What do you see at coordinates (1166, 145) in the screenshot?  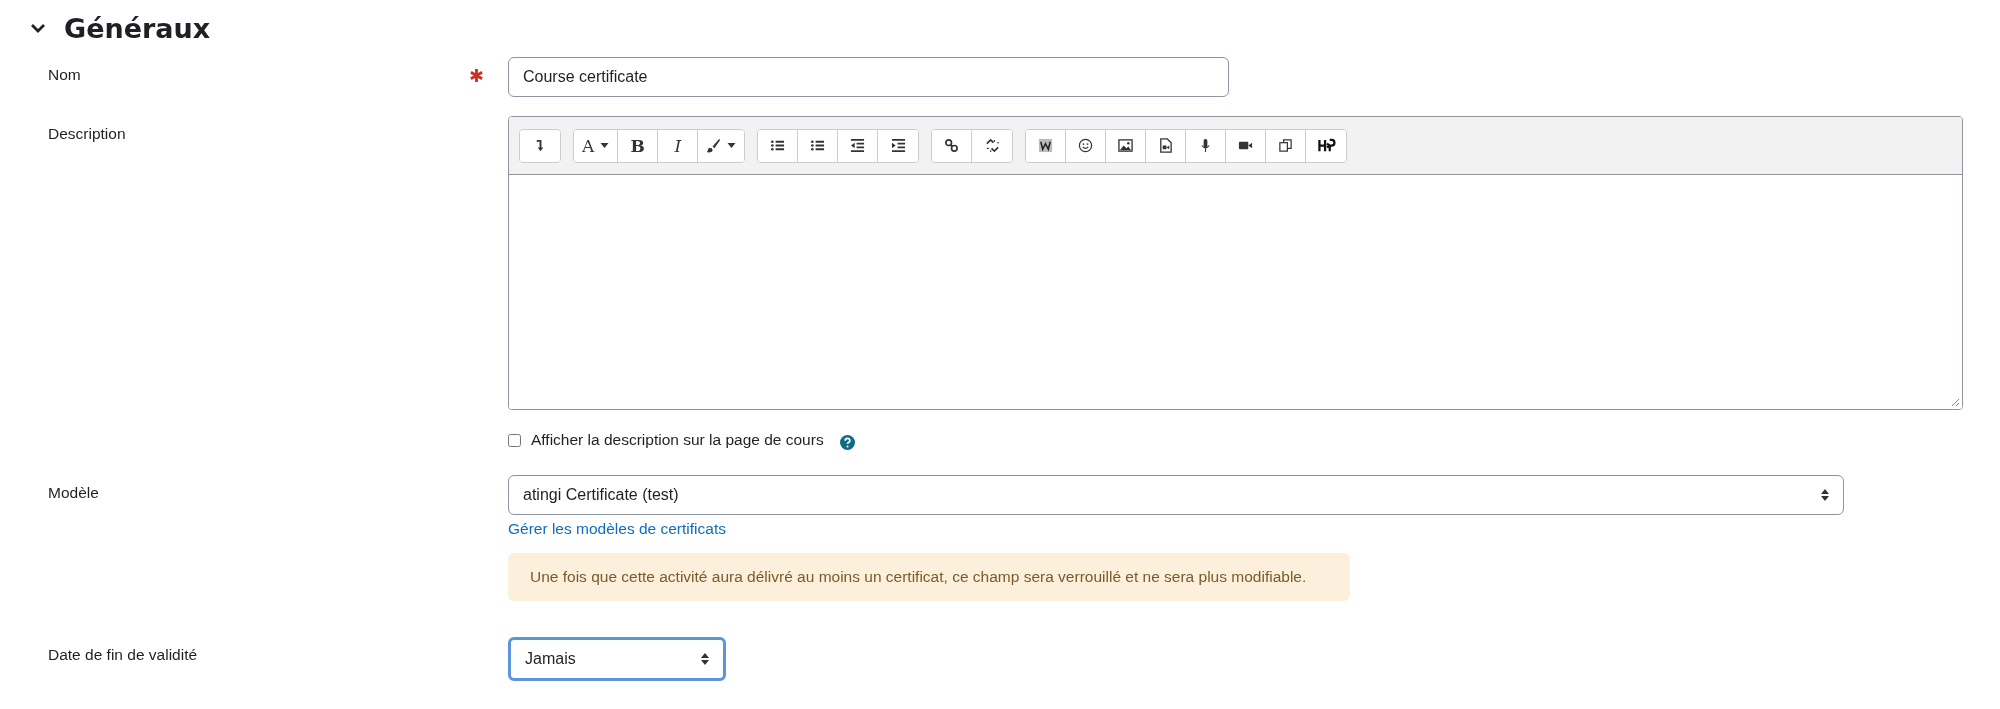 I see `media-file-icon` at bounding box center [1166, 145].